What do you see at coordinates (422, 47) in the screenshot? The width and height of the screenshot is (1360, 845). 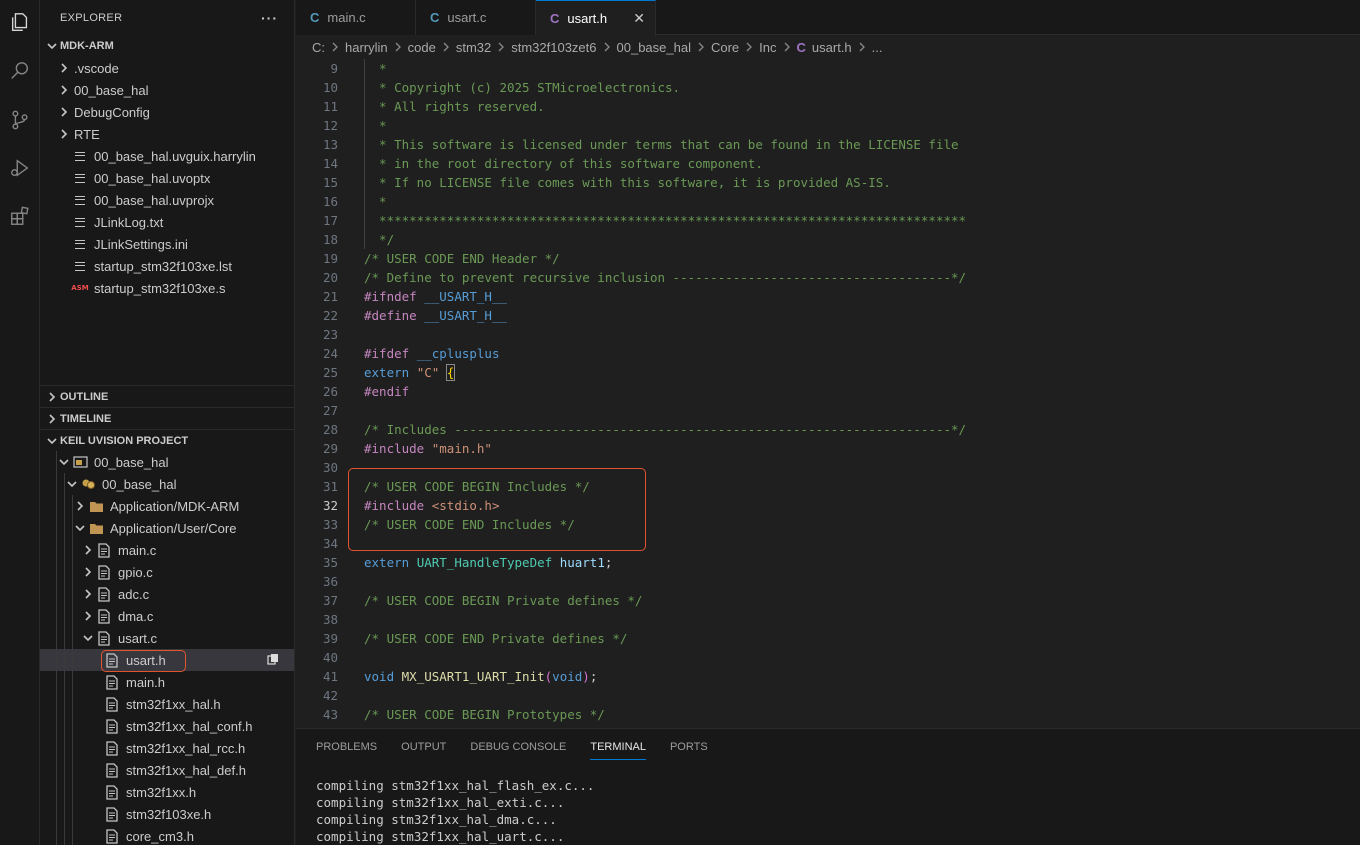 I see `breadcrumb-item: code` at bounding box center [422, 47].